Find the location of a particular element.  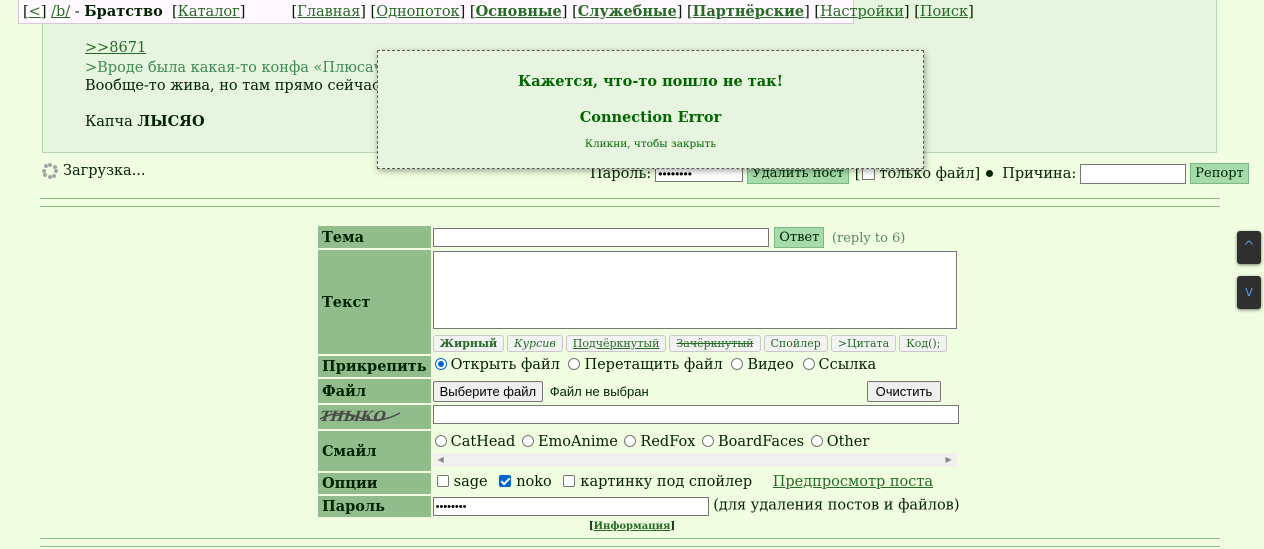

board-name: Братство is located at coordinates (123, 11).